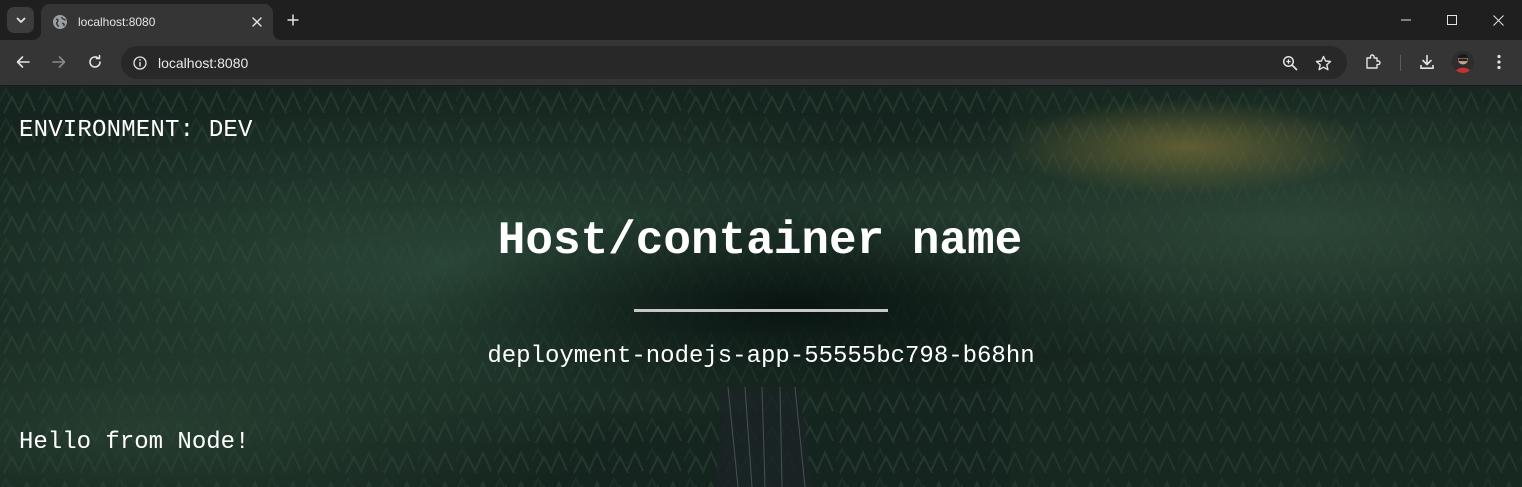 The image size is (1522, 487). I want to click on reload-icon, so click(95, 61).